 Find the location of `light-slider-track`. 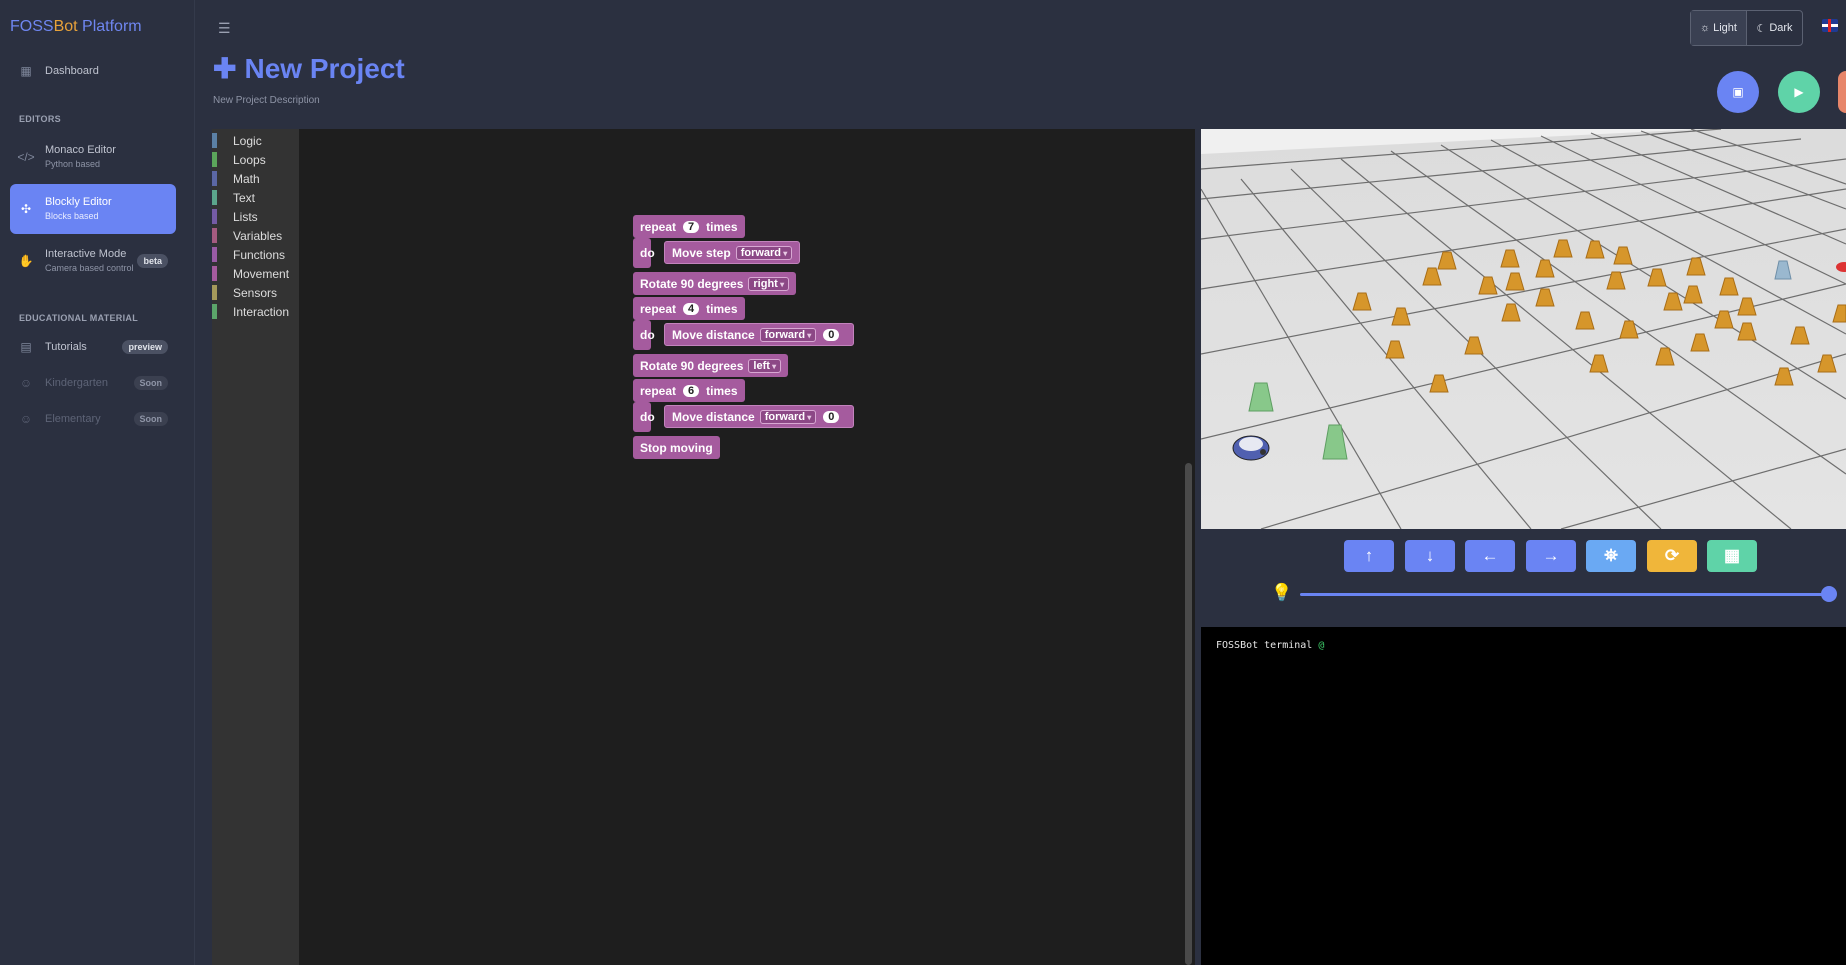

light-slider-track is located at coordinates (1567, 594).